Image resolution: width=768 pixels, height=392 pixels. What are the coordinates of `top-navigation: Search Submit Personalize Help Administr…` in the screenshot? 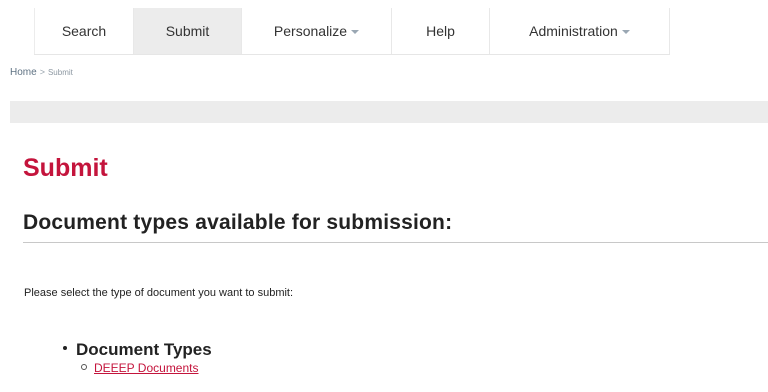 It's located at (352, 31).